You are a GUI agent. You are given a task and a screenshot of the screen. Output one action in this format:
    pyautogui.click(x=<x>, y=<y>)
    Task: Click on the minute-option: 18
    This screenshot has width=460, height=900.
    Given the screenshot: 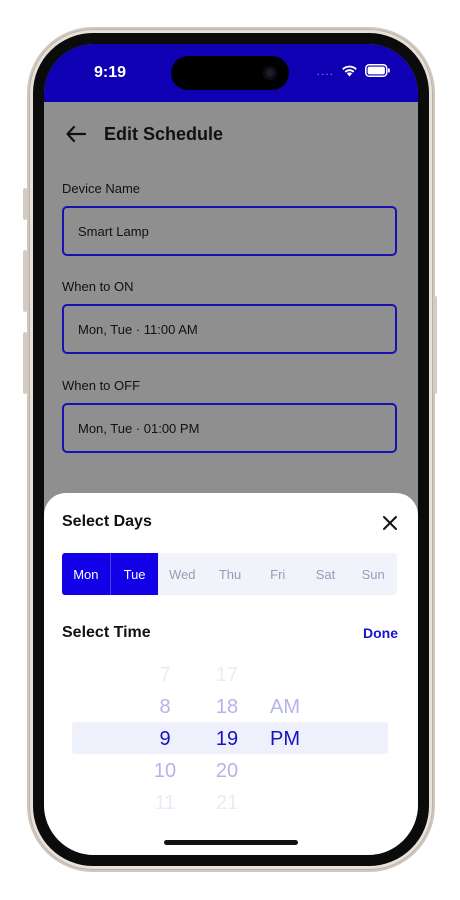 What is the action you would take?
    pyautogui.click(x=227, y=707)
    